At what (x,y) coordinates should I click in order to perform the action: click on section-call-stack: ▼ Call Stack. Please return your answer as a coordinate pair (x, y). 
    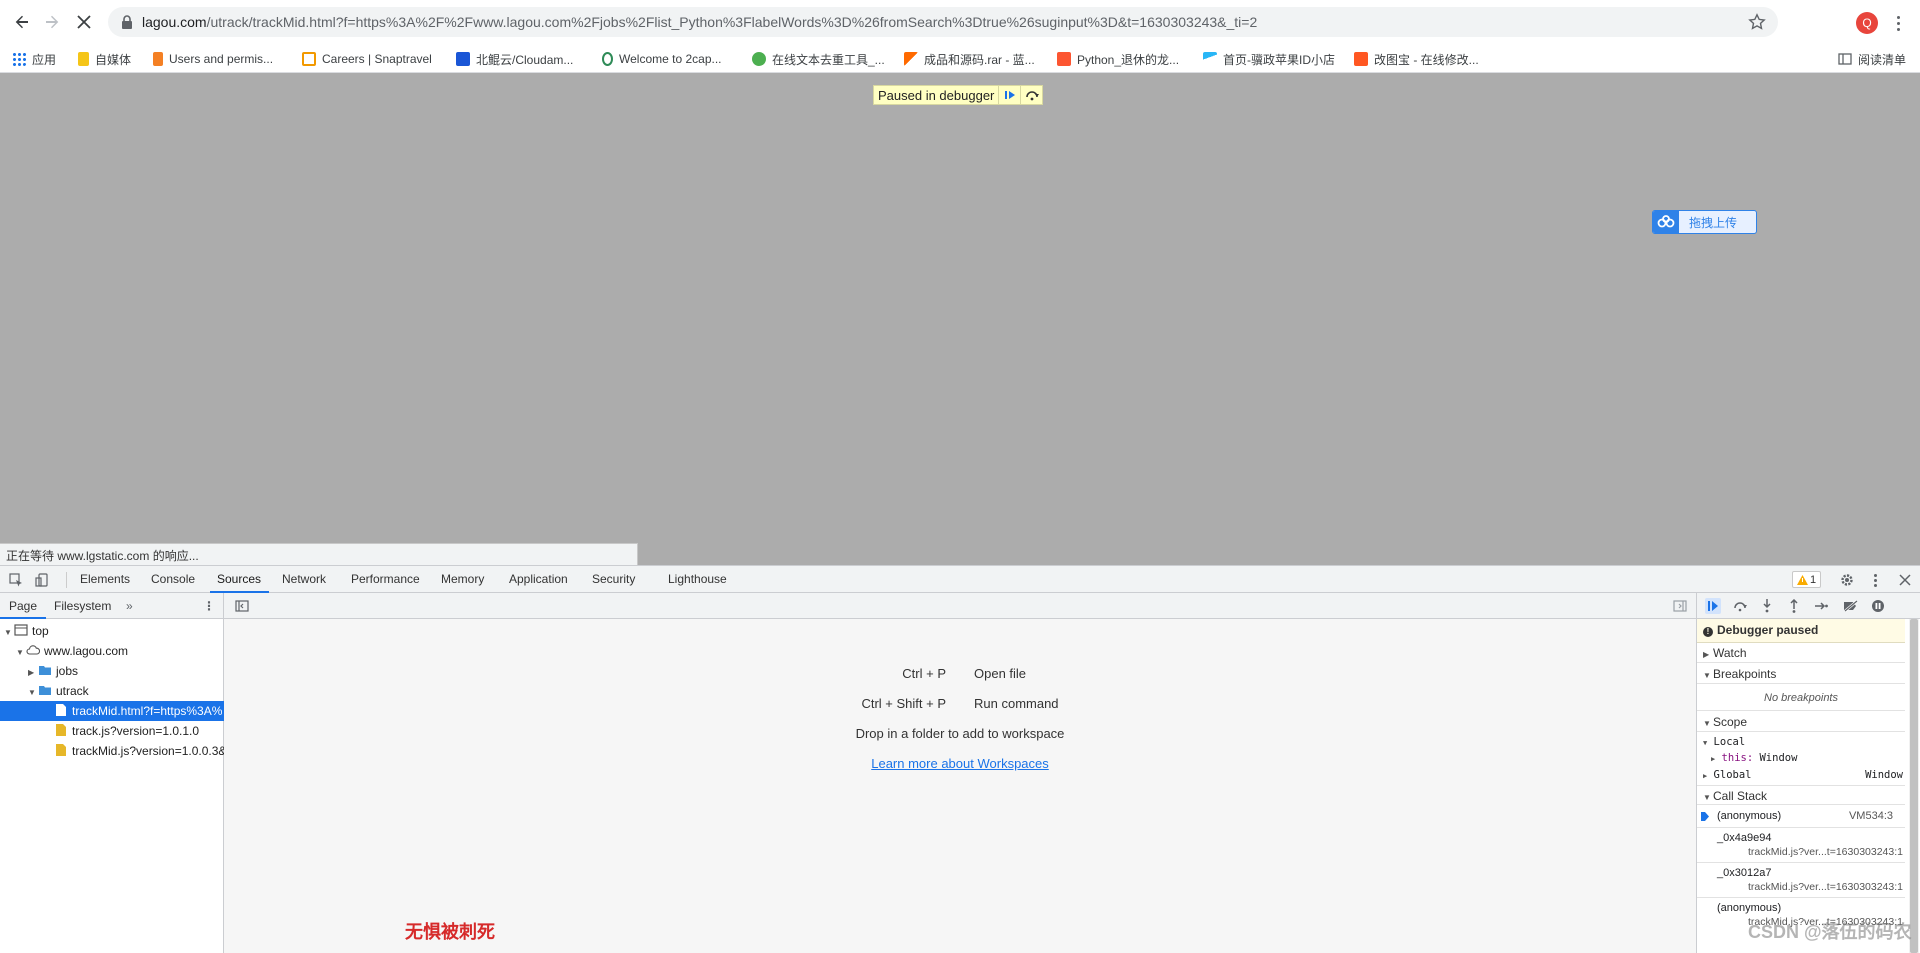
    Looking at the image, I should click on (1801, 795).